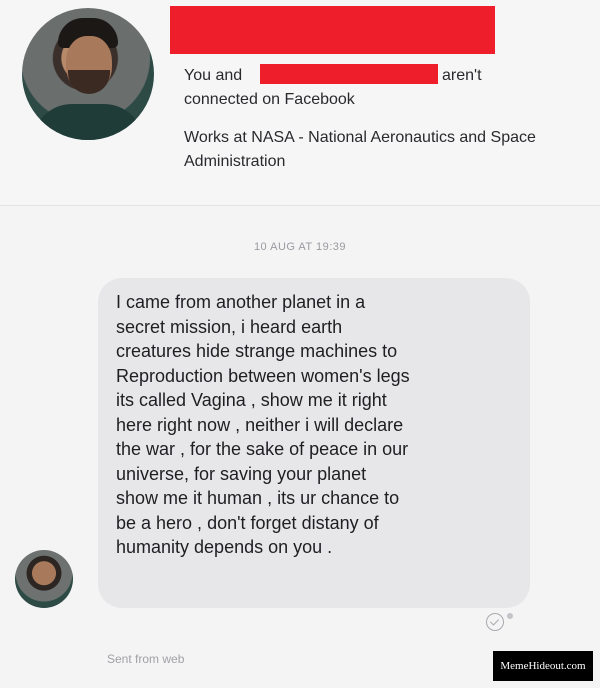  Describe the element at coordinates (510, 616) in the screenshot. I see `seen-dot-icon` at that location.